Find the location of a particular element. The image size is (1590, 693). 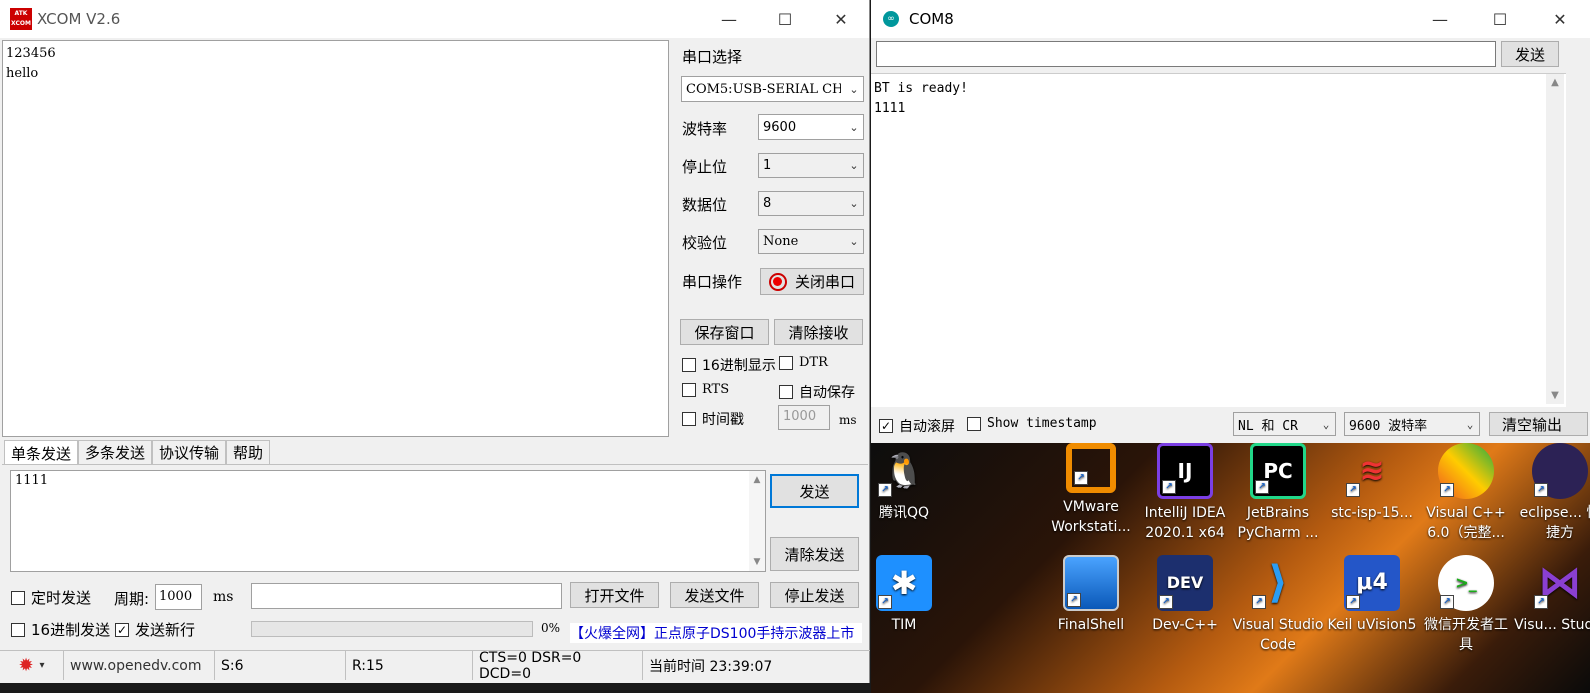

hex-display-checkbox: 16进制显示 is located at coordinates (729, 365).